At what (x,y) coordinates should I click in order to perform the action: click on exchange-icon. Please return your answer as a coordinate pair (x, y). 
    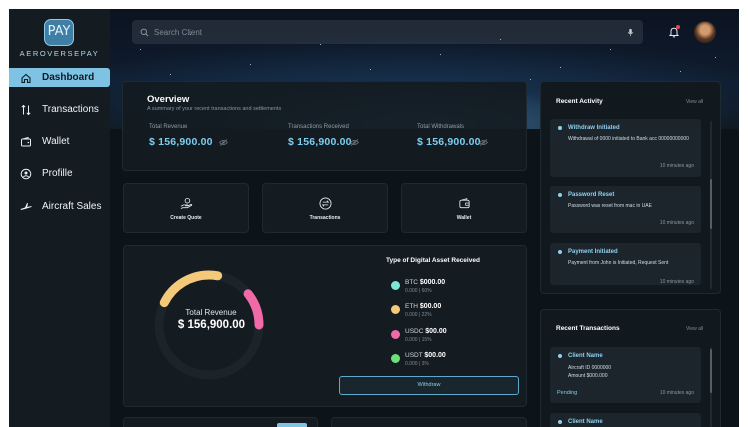
    Looking at the image, I should click on (325, 203).